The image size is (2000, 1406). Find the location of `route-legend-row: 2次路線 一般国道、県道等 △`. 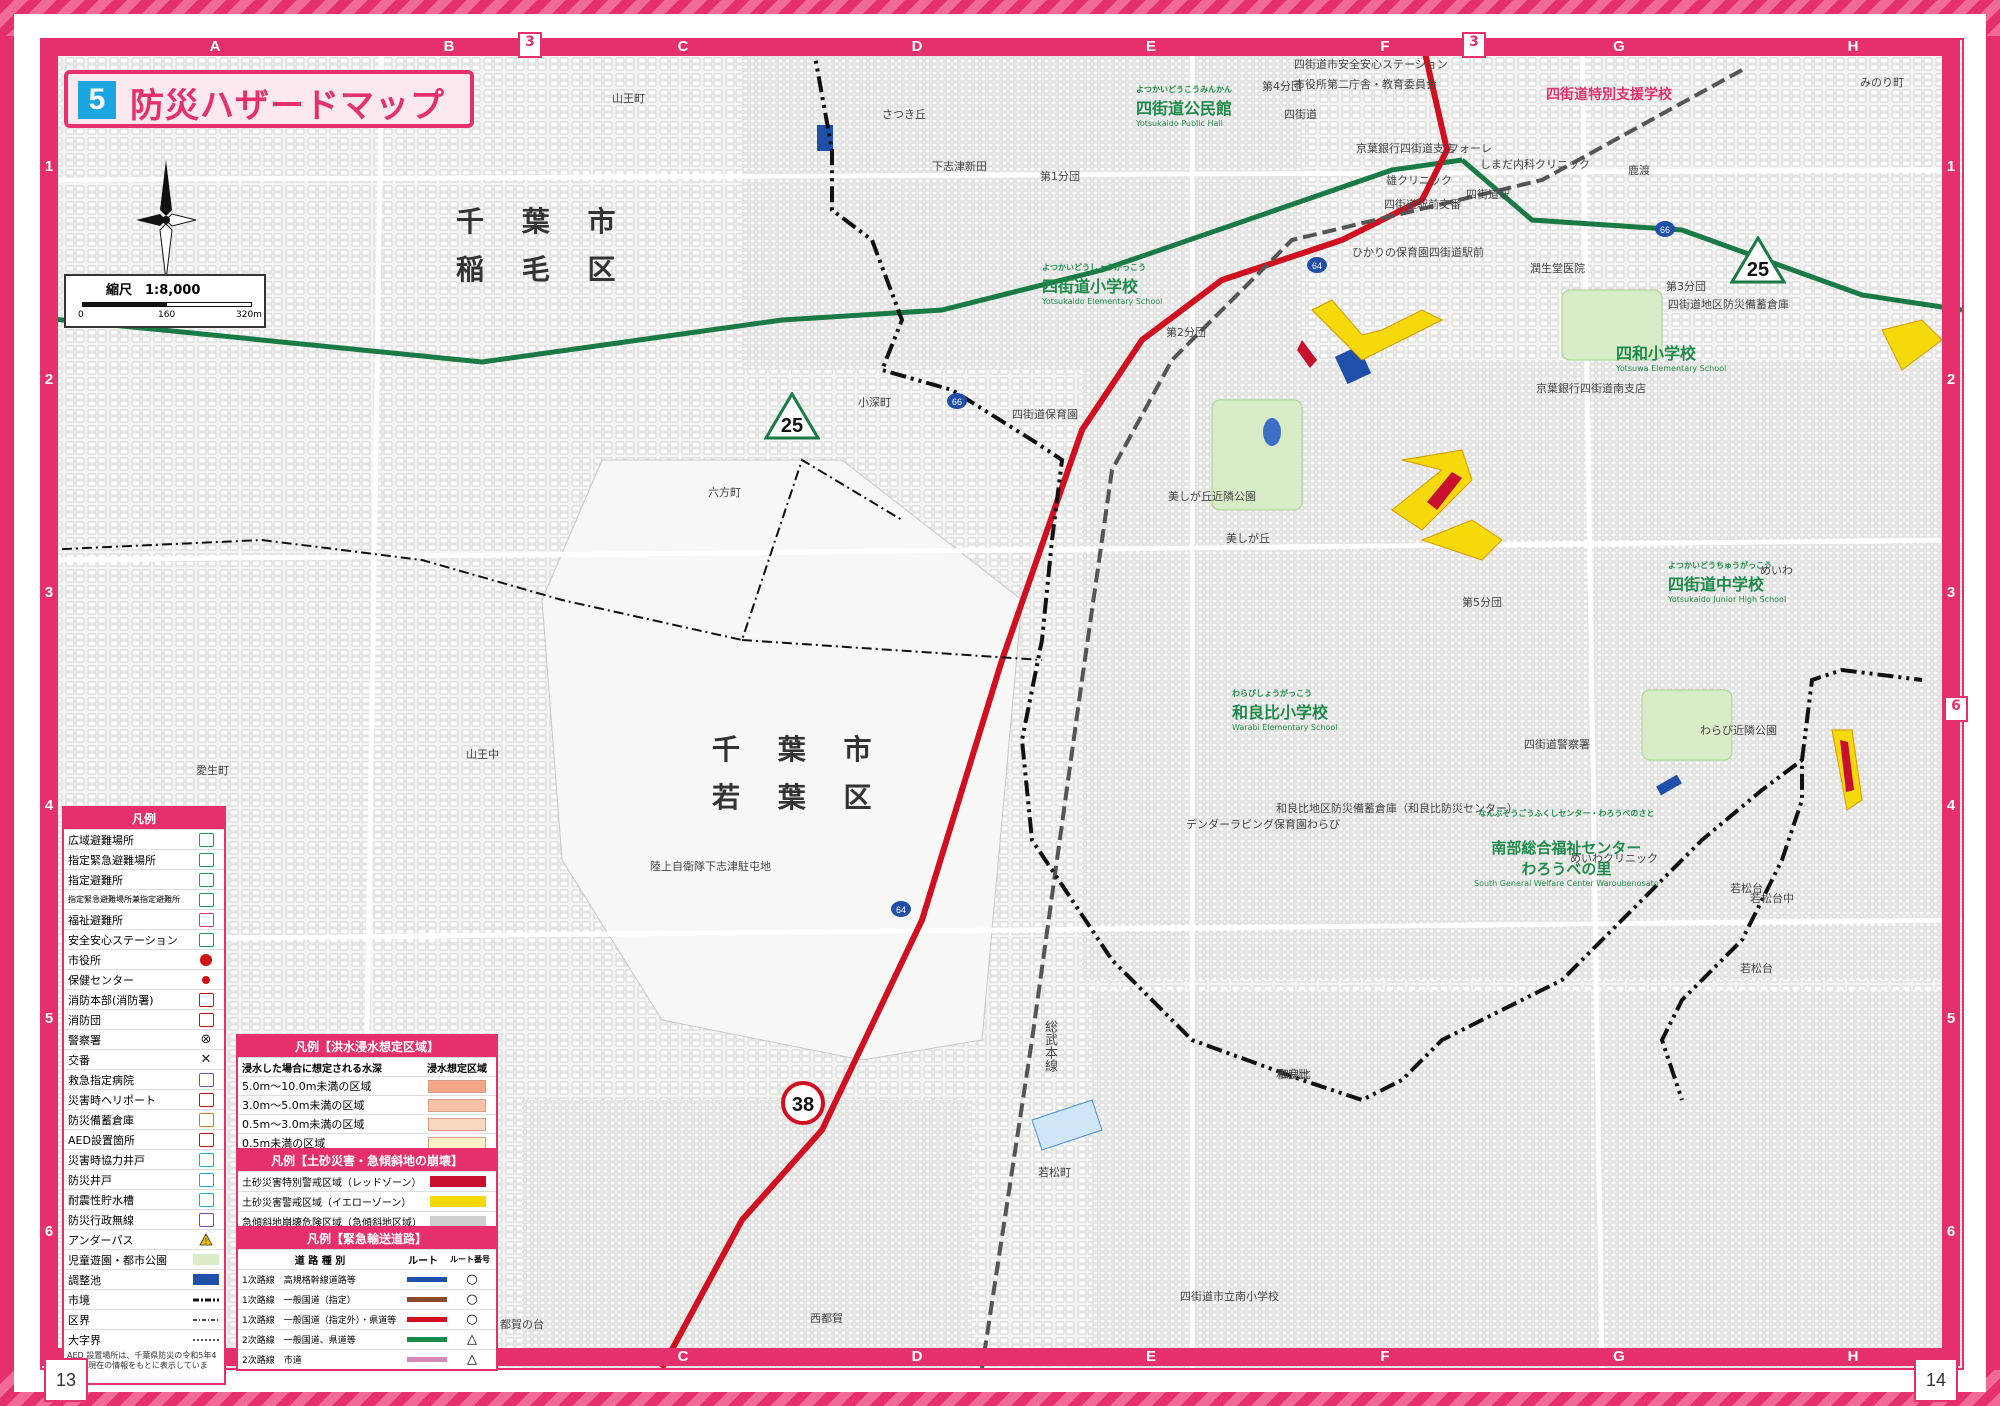

route-legend-row: 2次路線 一般国道、県道等 △ is located at coordinates (367, 1339).